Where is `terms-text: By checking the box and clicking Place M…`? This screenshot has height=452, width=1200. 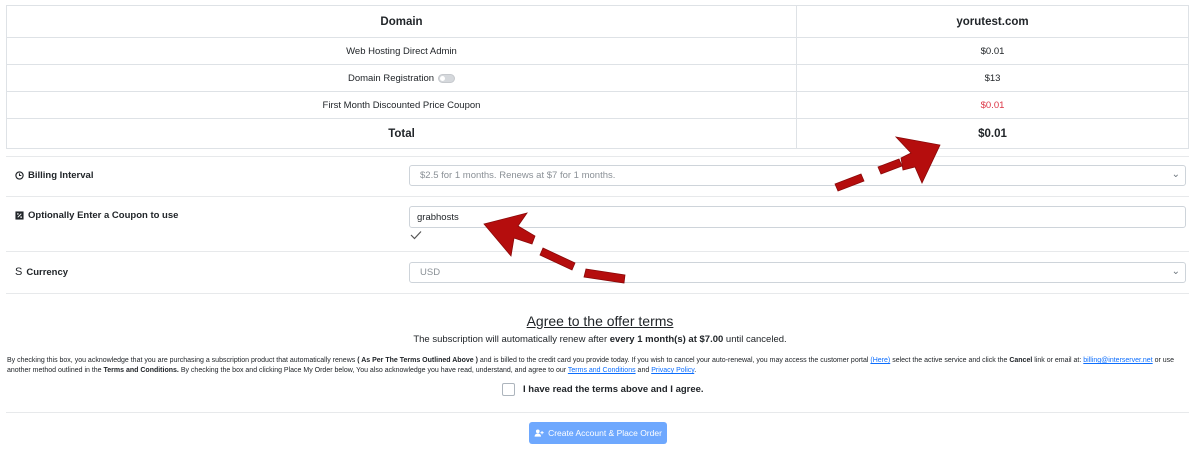
terms-text: By checking the box and clicking Place M… is located at coordinates (373, 370).